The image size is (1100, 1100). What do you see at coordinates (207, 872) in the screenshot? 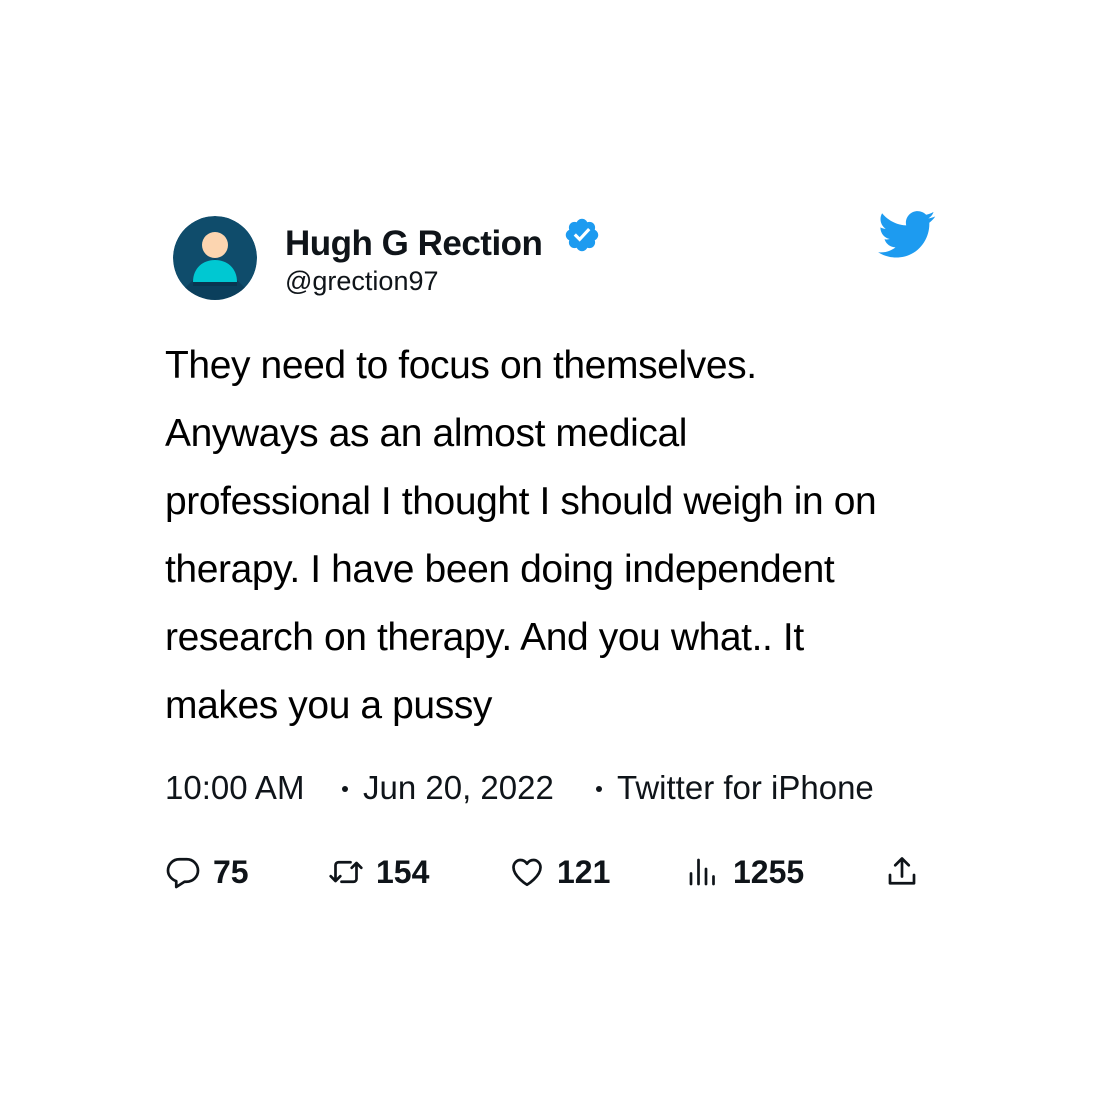
I see `reply-button: 75` at bounding box center [207, 872].